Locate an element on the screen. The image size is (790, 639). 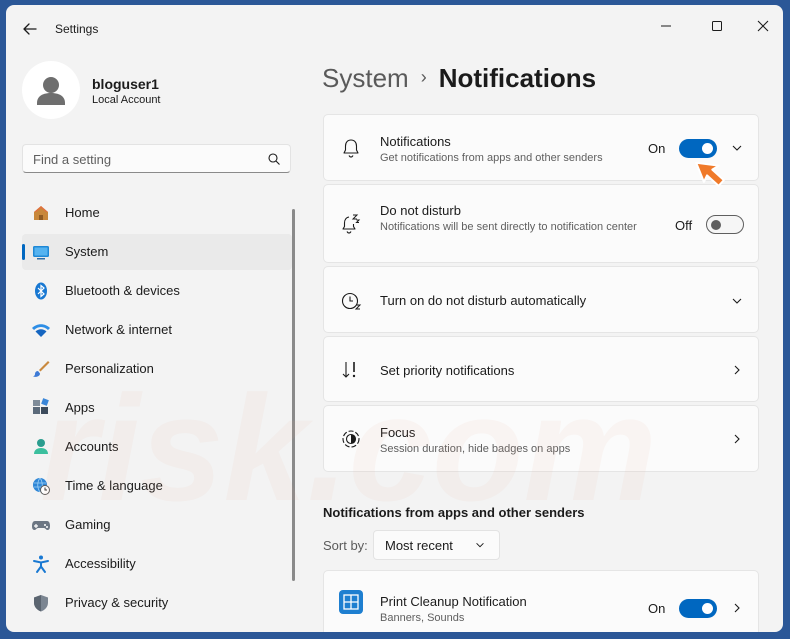
auto-dnd-card: Turn on do not disturb automatically is located at coordinates (541, 299).